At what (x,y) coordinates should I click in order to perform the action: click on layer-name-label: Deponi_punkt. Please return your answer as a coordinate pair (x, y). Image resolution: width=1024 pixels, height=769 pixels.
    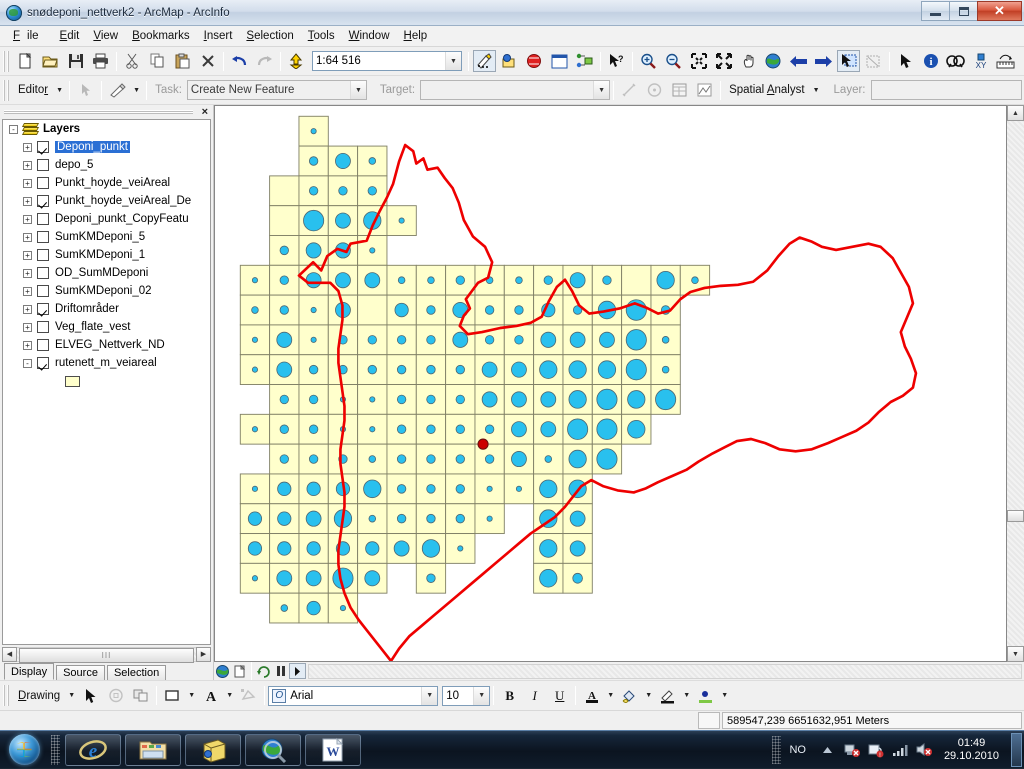
    Looking at the image, I should click on (92, 147).